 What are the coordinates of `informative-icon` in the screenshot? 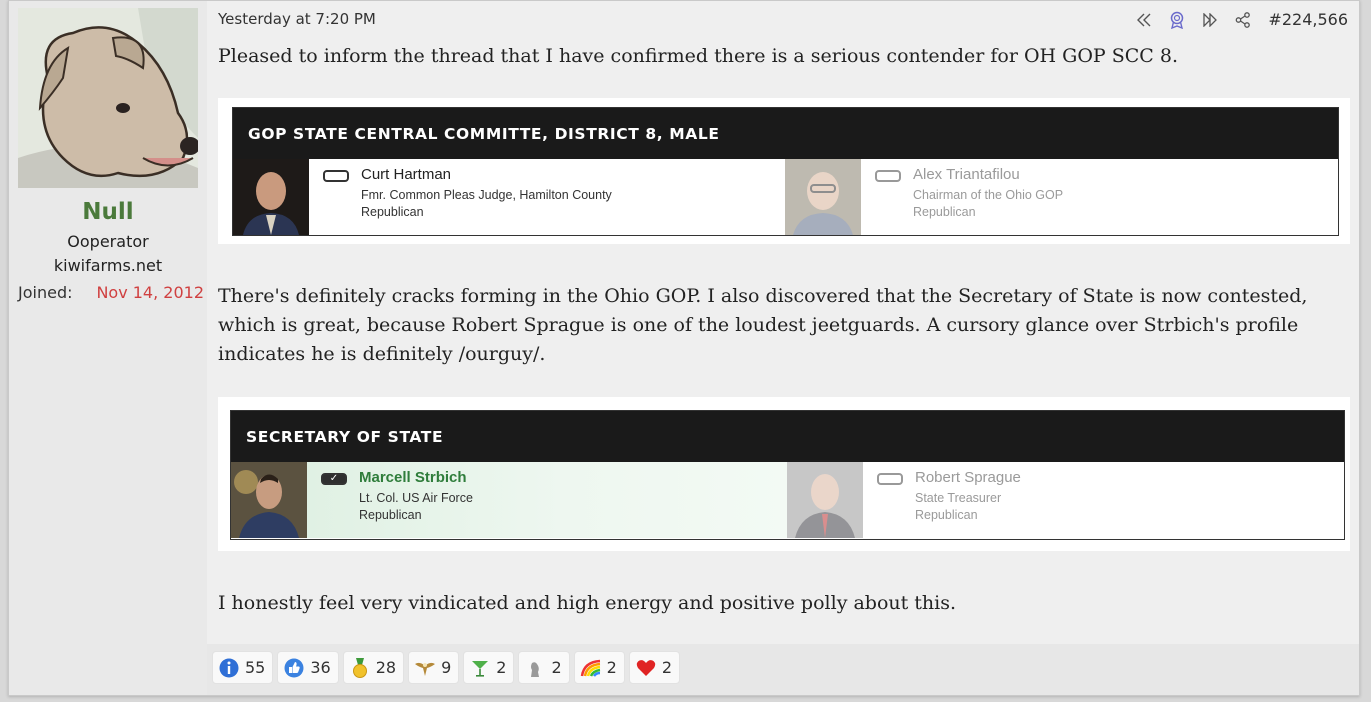 It's located at (229, 668).